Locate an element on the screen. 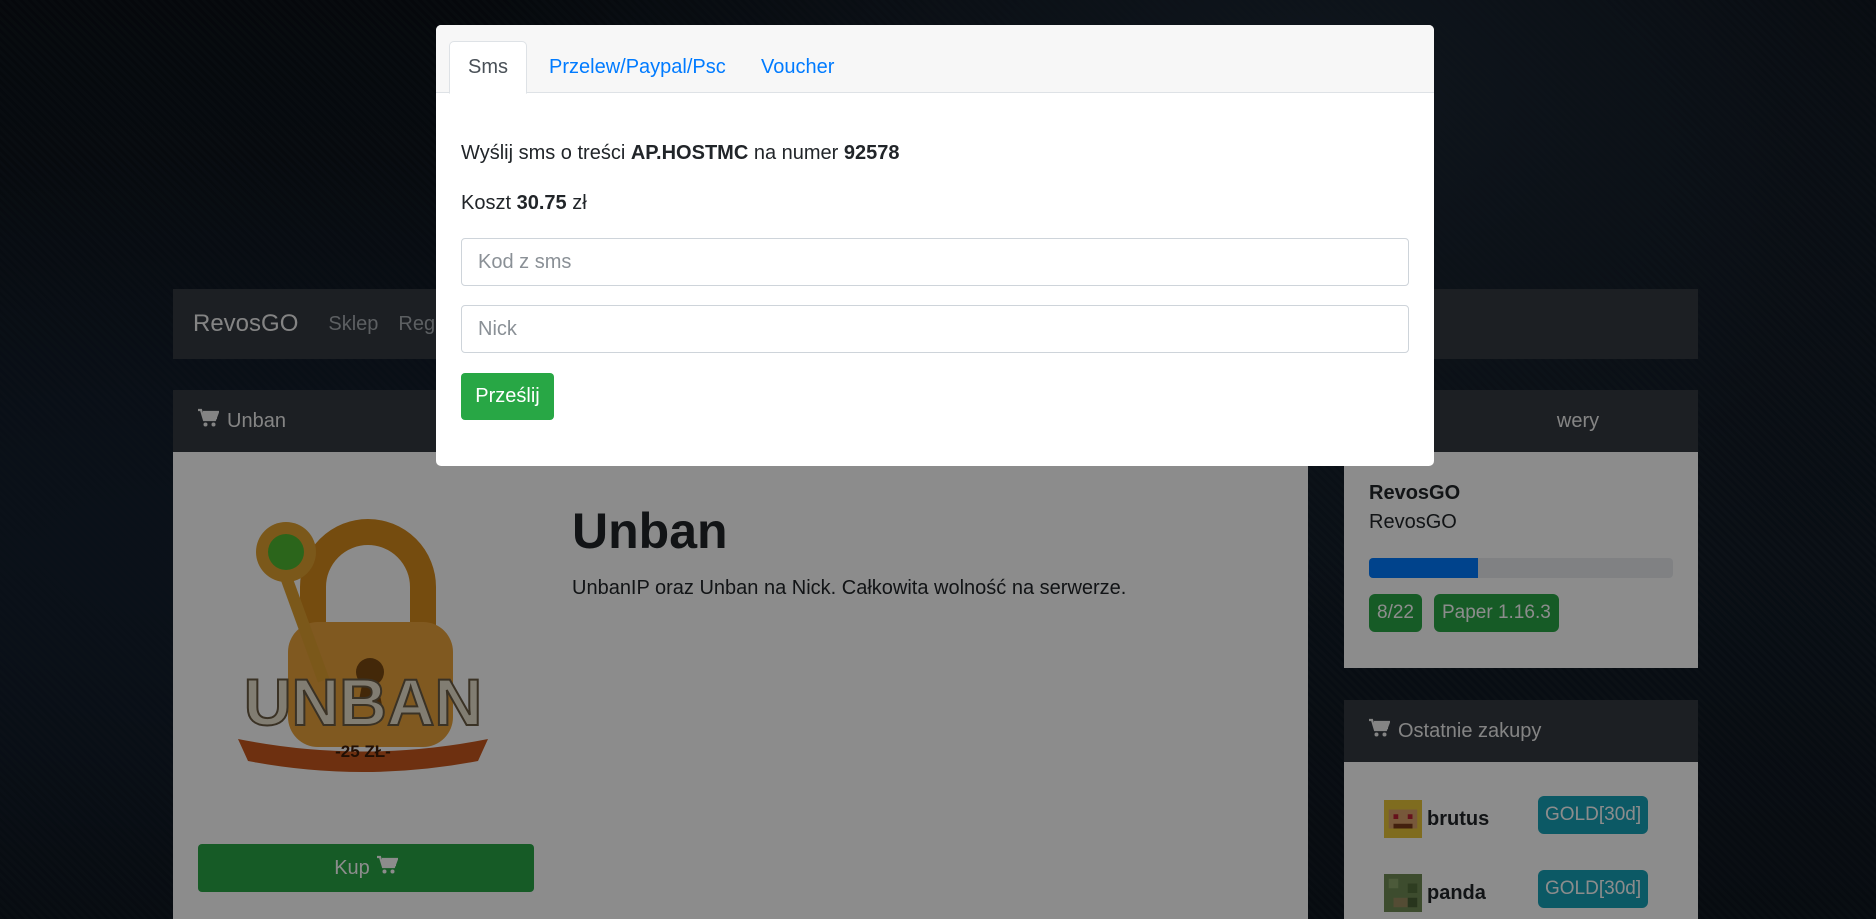 This screenshot has width=1876, height=919. tab-przelew-paypal-psc: Przelew/Paypal/Psc is located at coordinates (637, 67).